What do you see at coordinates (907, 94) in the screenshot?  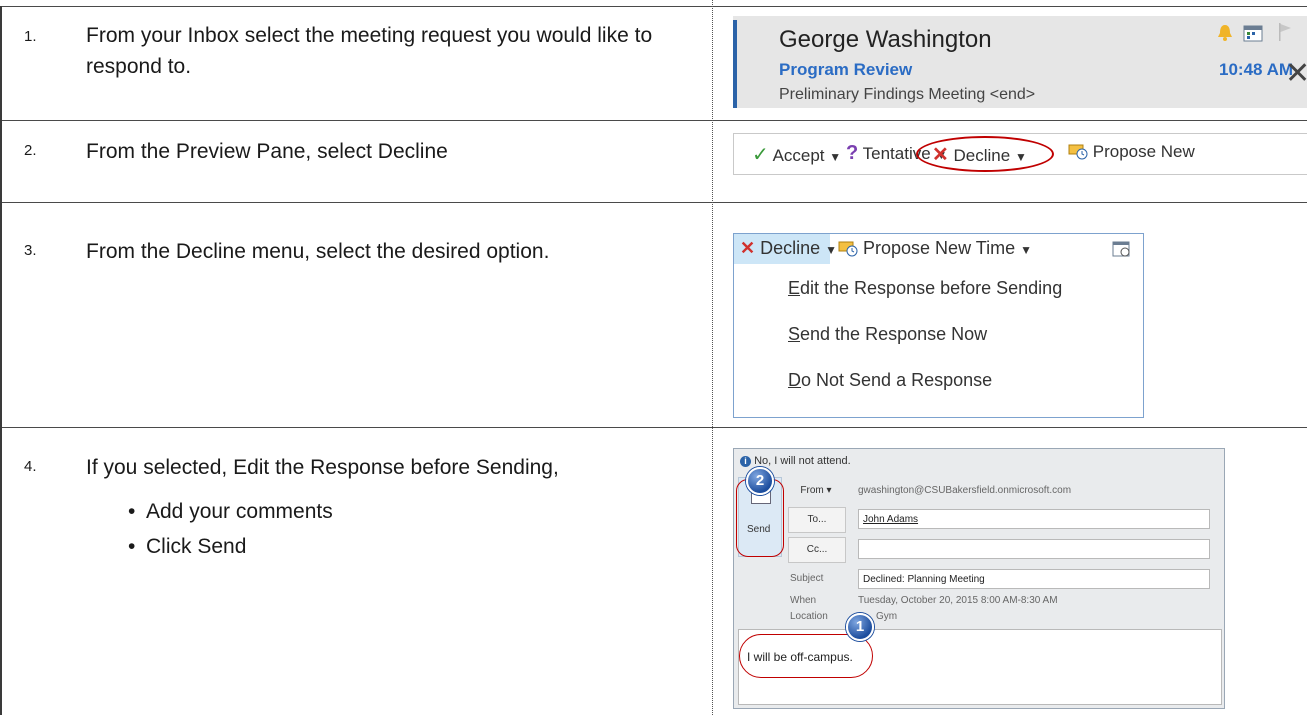 I see `message-preview: Preliminary Findings Meeting <end>` at bounding box center [907, 94].